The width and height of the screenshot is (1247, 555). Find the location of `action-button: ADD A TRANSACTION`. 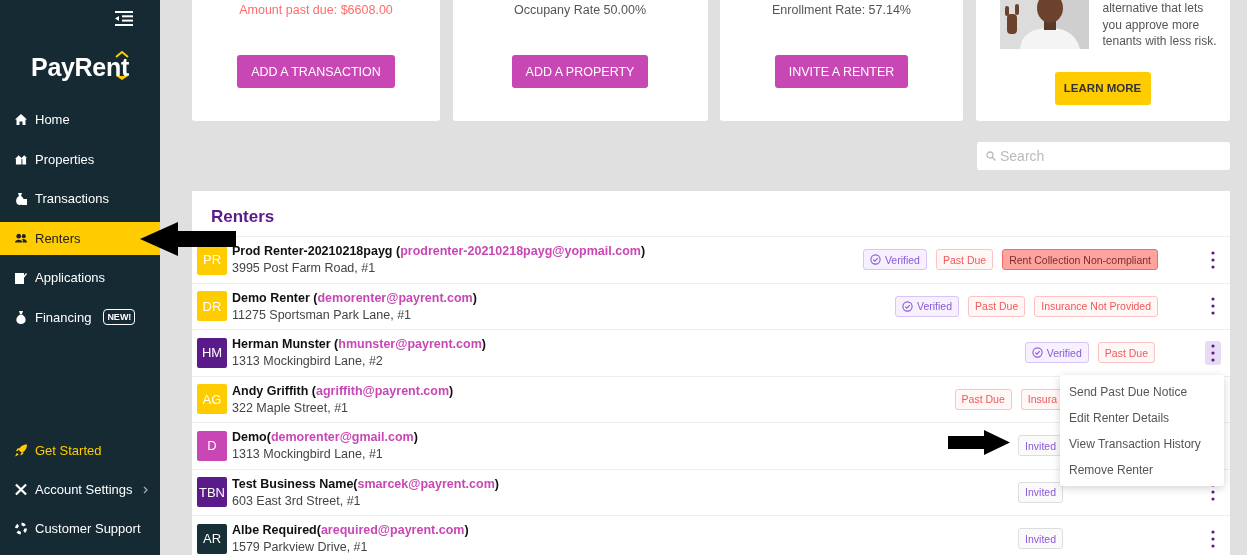

action-button: ADD A TRANSACTION is located at coordinates (316, 71).